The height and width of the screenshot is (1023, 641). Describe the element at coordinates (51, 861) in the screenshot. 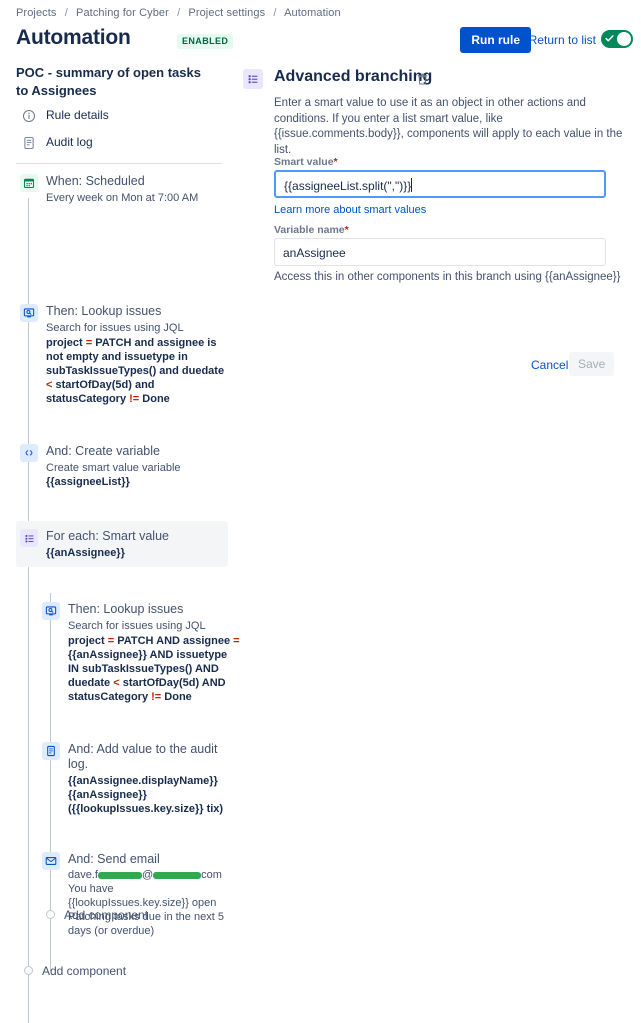

I see `email-icon` at that location.